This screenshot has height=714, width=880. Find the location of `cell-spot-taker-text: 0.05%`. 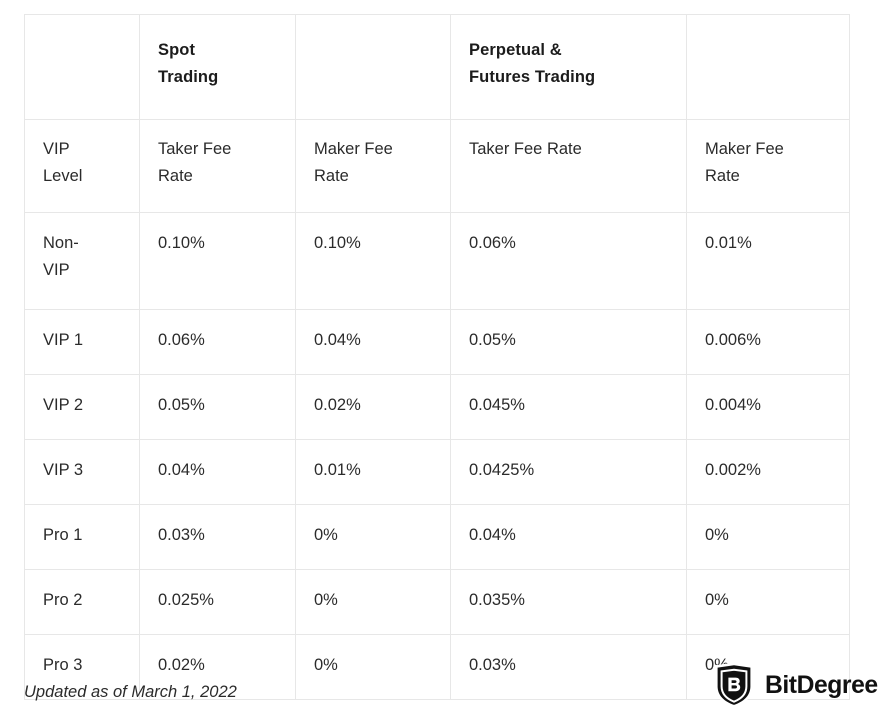

cell-spot-taker-text: 0.05% is located at coordinates (181, 405).